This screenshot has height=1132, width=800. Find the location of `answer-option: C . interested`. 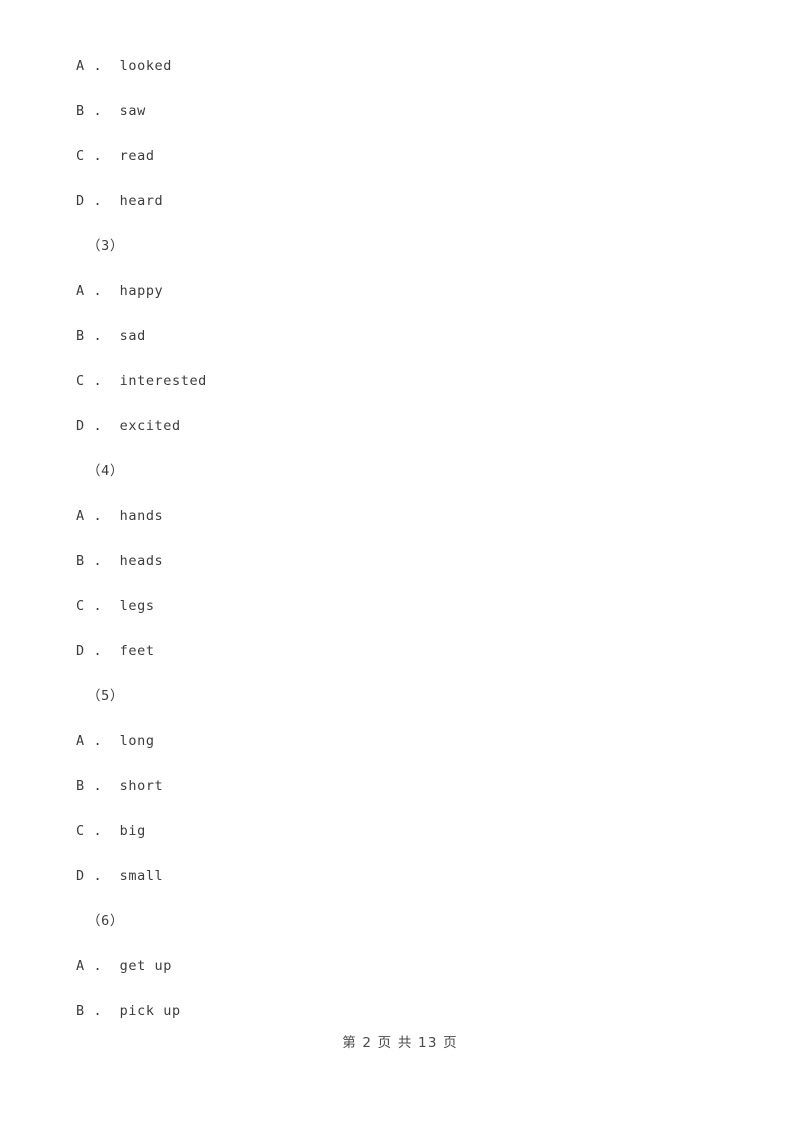

answer-option: C . interested is located at coordinates (406, 381).